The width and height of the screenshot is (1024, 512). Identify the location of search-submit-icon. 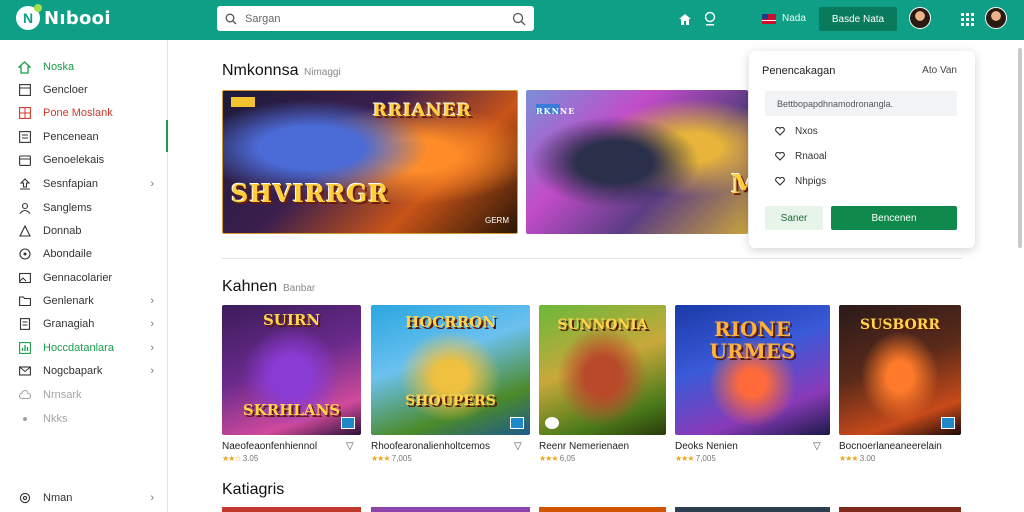
(519, 19).